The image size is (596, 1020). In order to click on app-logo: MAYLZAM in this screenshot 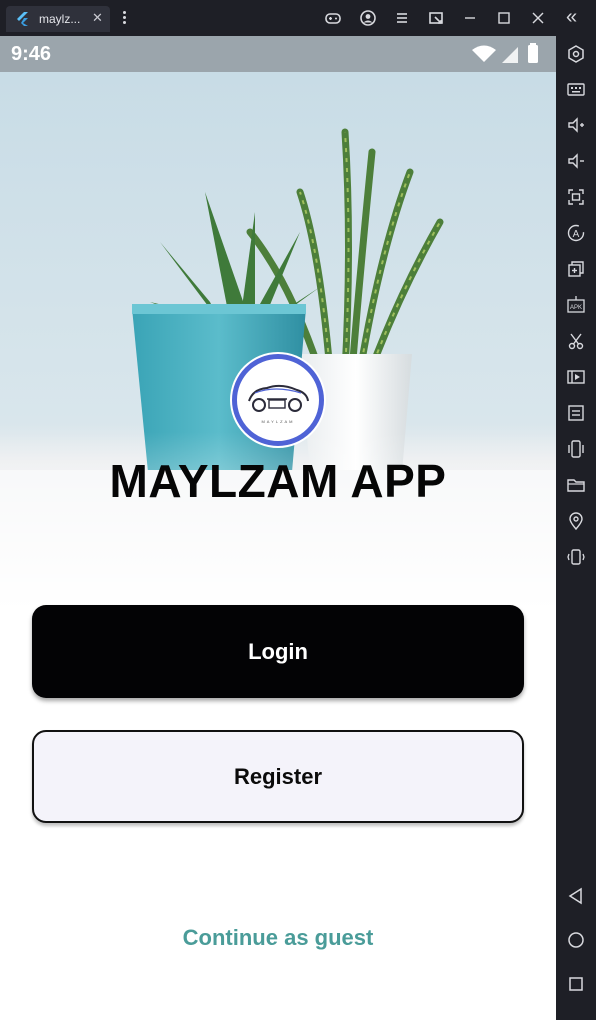, I will do `click(278, 400)`.